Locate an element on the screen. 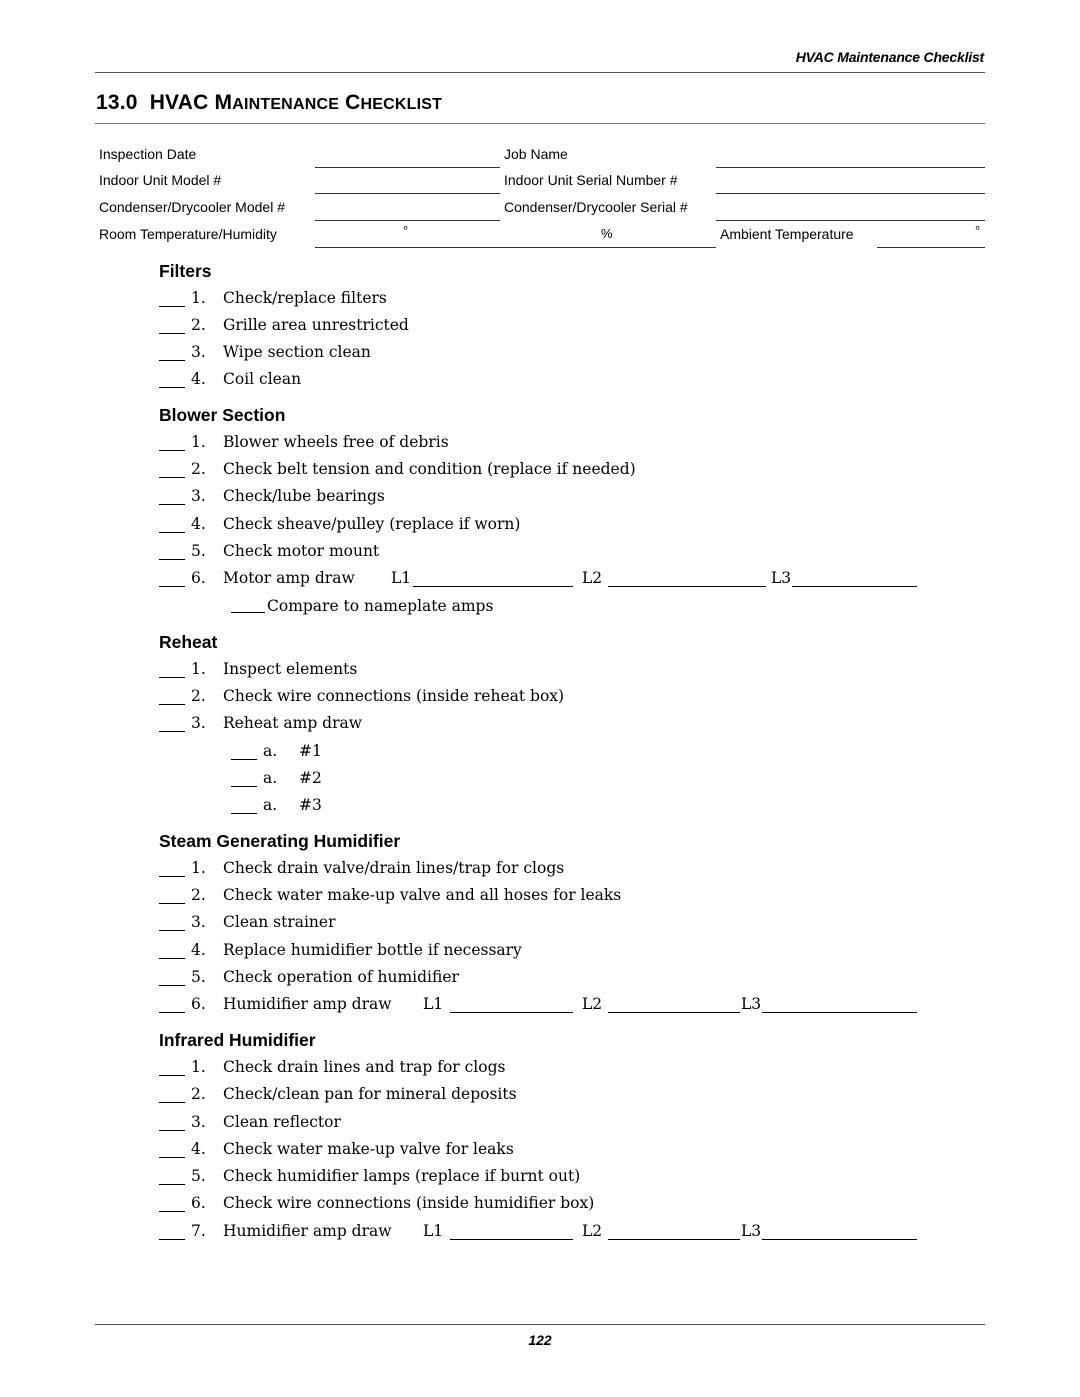 The image size is (1080, 1397). ambient-temperature-field is located at coordinates (931, 247).